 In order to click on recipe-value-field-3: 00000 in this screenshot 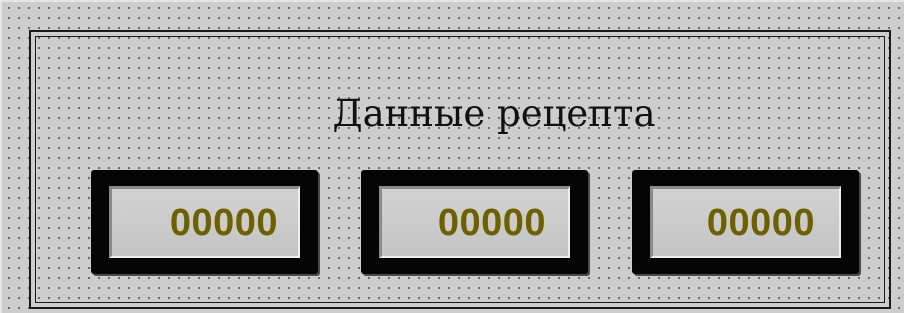, I will do `click(745, 222)`.